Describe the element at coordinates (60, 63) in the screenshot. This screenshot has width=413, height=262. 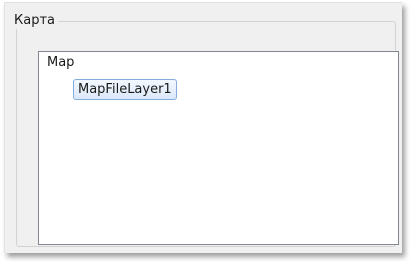
I see `tree-node-map: Map` at that location.